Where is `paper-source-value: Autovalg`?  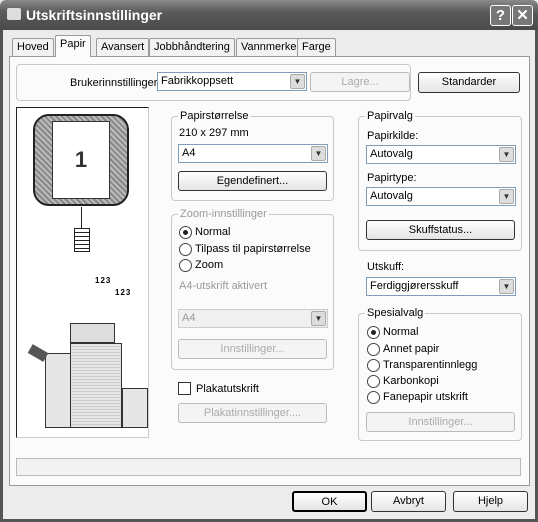
paper-source-value: Autovalg is located at coordinates (391, 154).